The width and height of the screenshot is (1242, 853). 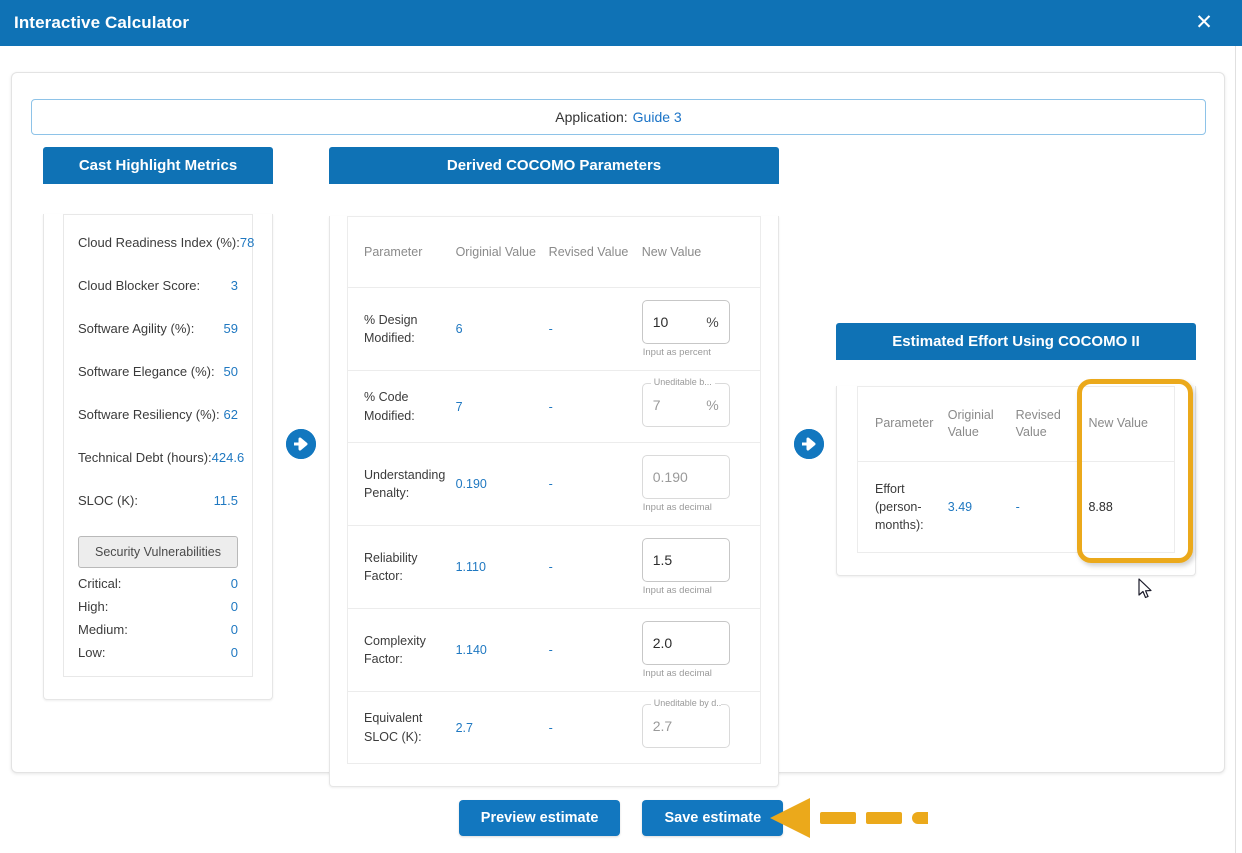 What do you see at coordinates (247, 242) in the screenshot?
I see `metric-value: 78` at bounding box center [247, 242].